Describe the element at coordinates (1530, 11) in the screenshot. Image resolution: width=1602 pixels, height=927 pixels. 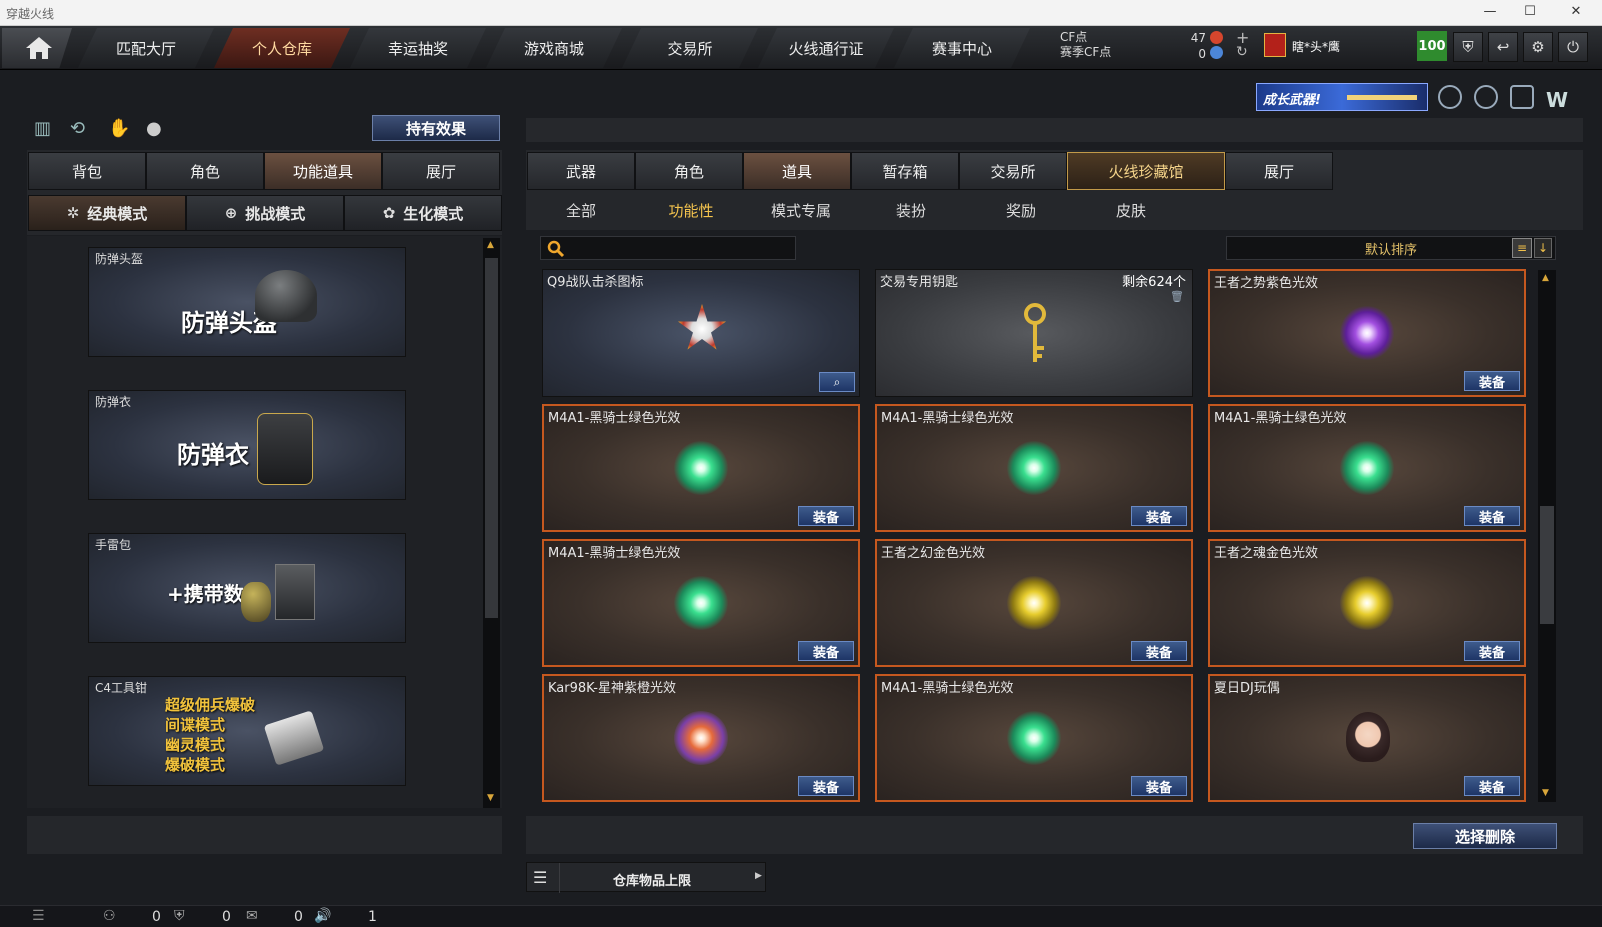
I see `maximize-button: ☐` at that location.